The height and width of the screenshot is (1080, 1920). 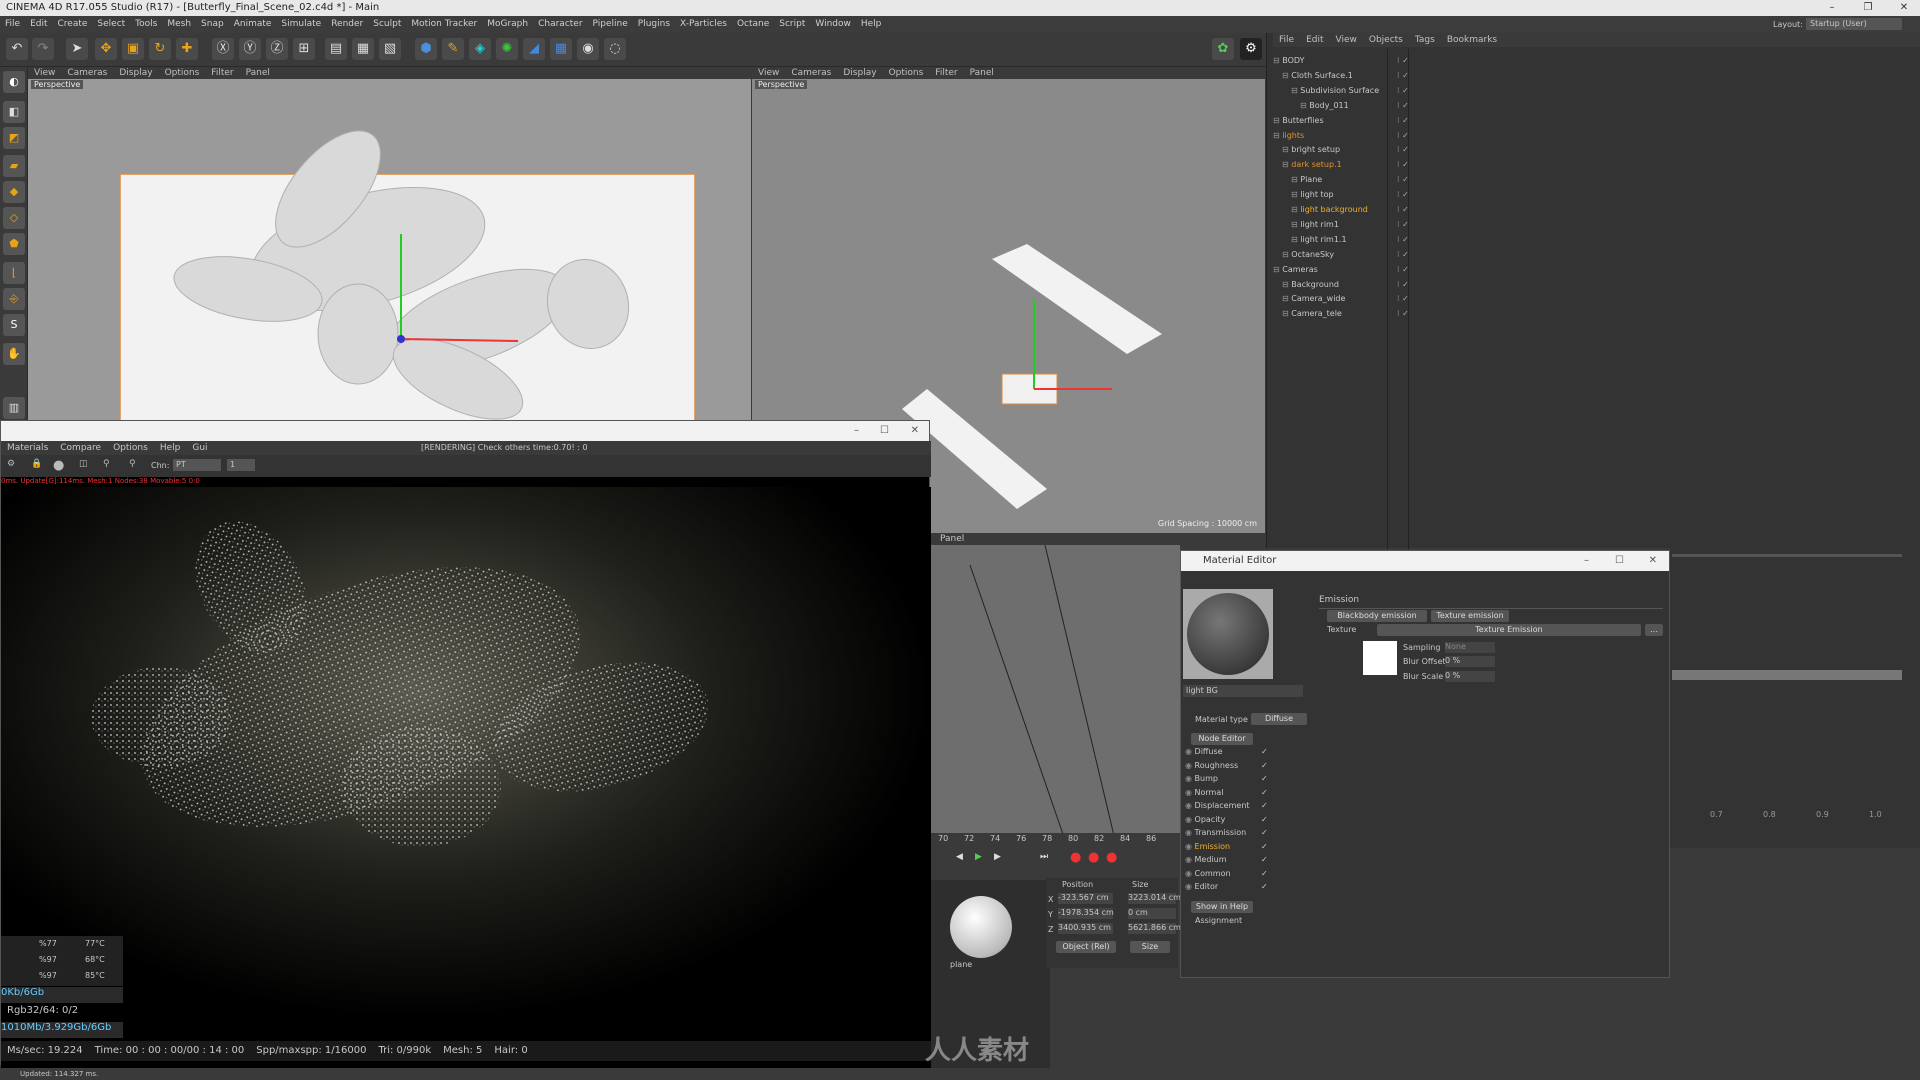 I want to click on cloner-icon: ✺, so click(x=507, y=49).